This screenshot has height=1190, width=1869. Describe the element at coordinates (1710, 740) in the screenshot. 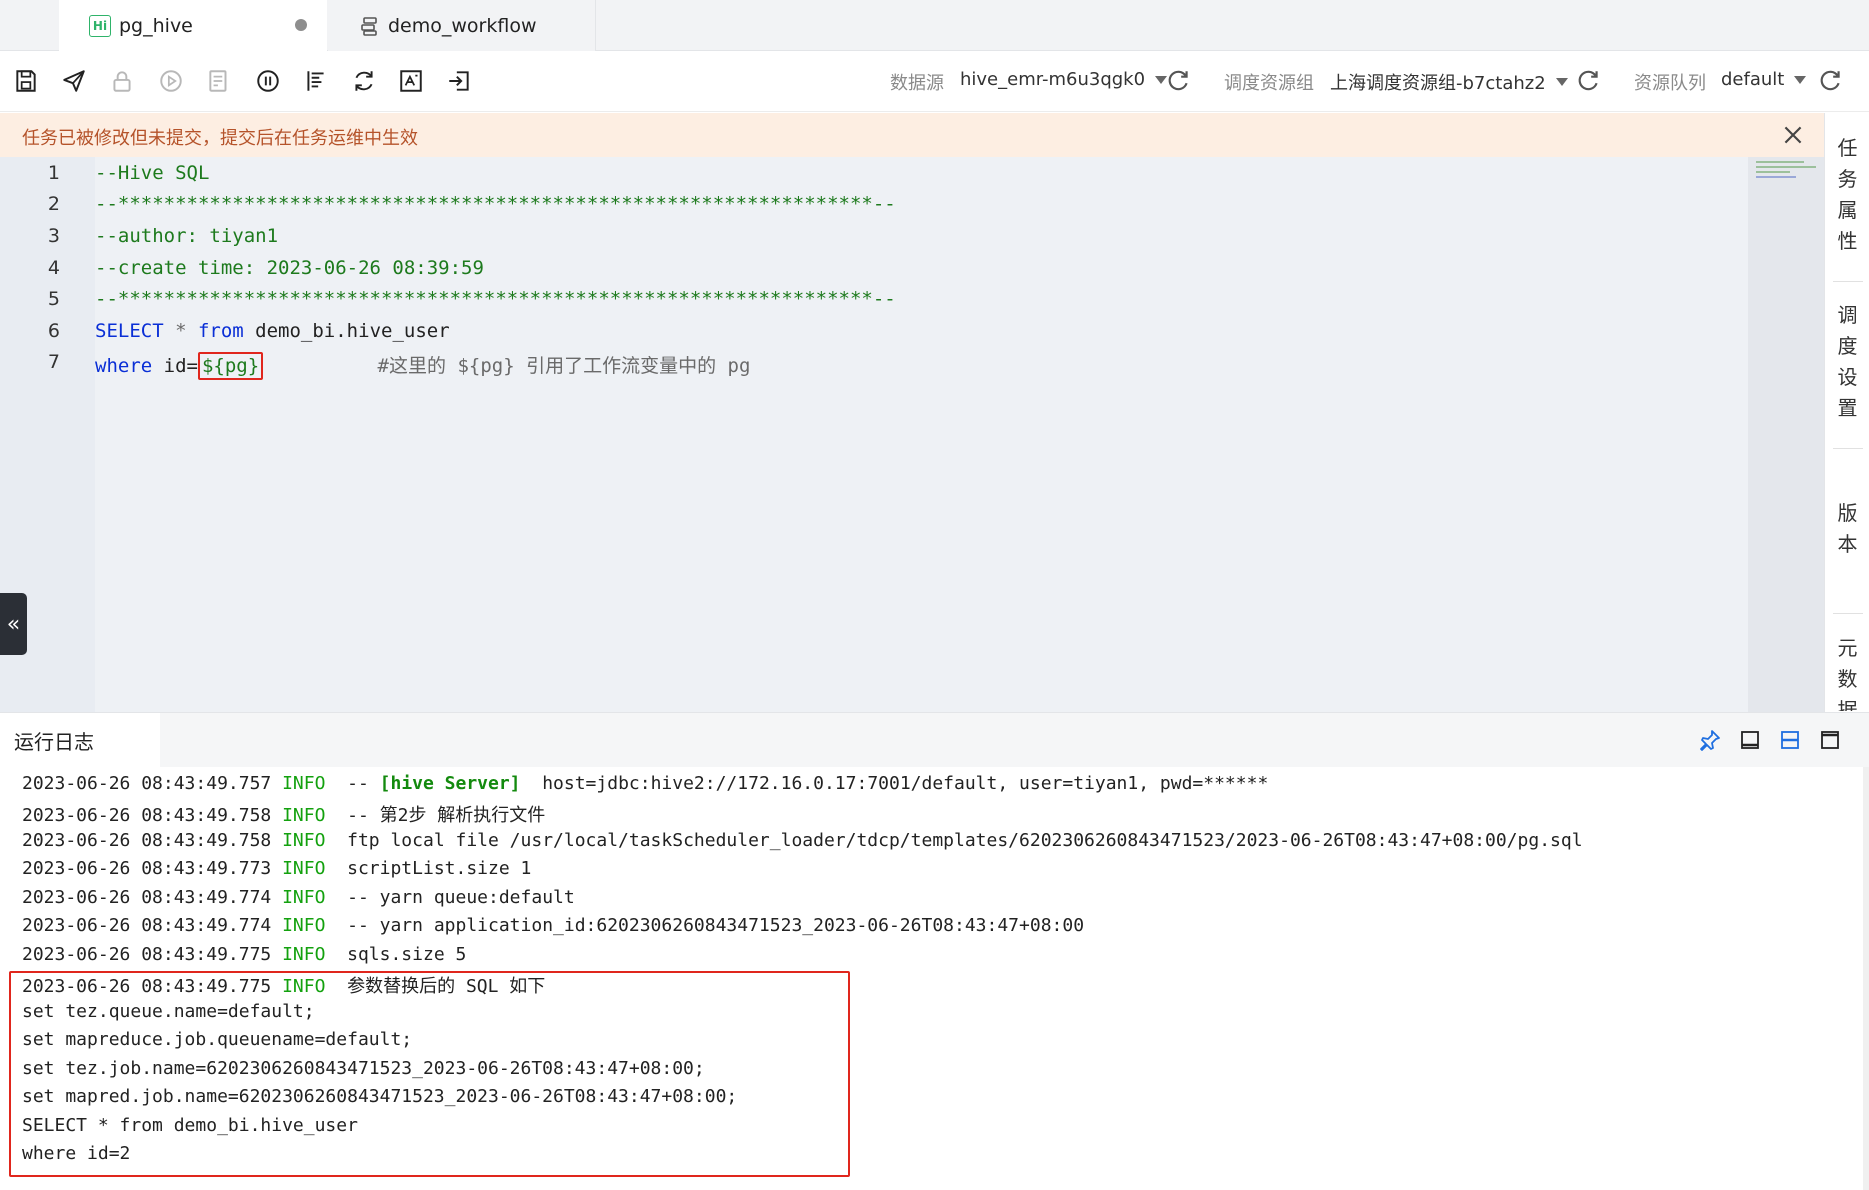

I see `pin-icon` at that location.